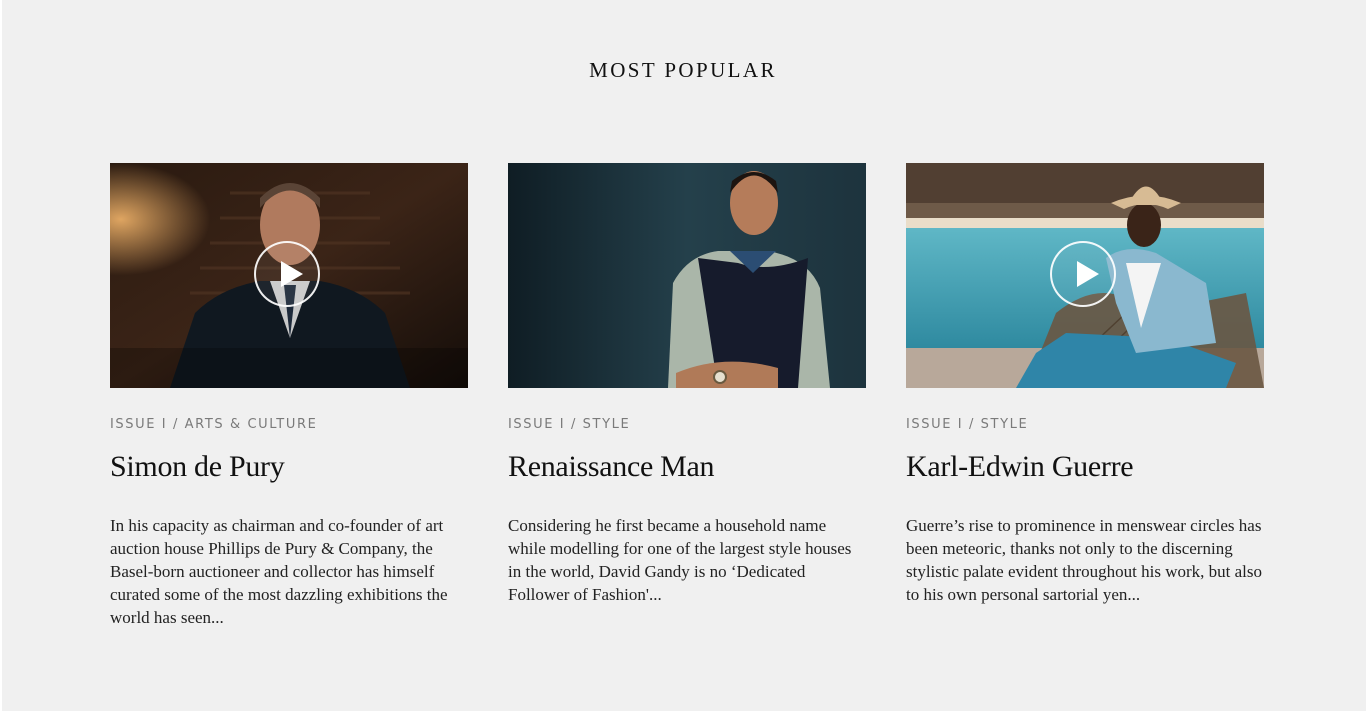  I want to click on page-edge, so click(1, 355).